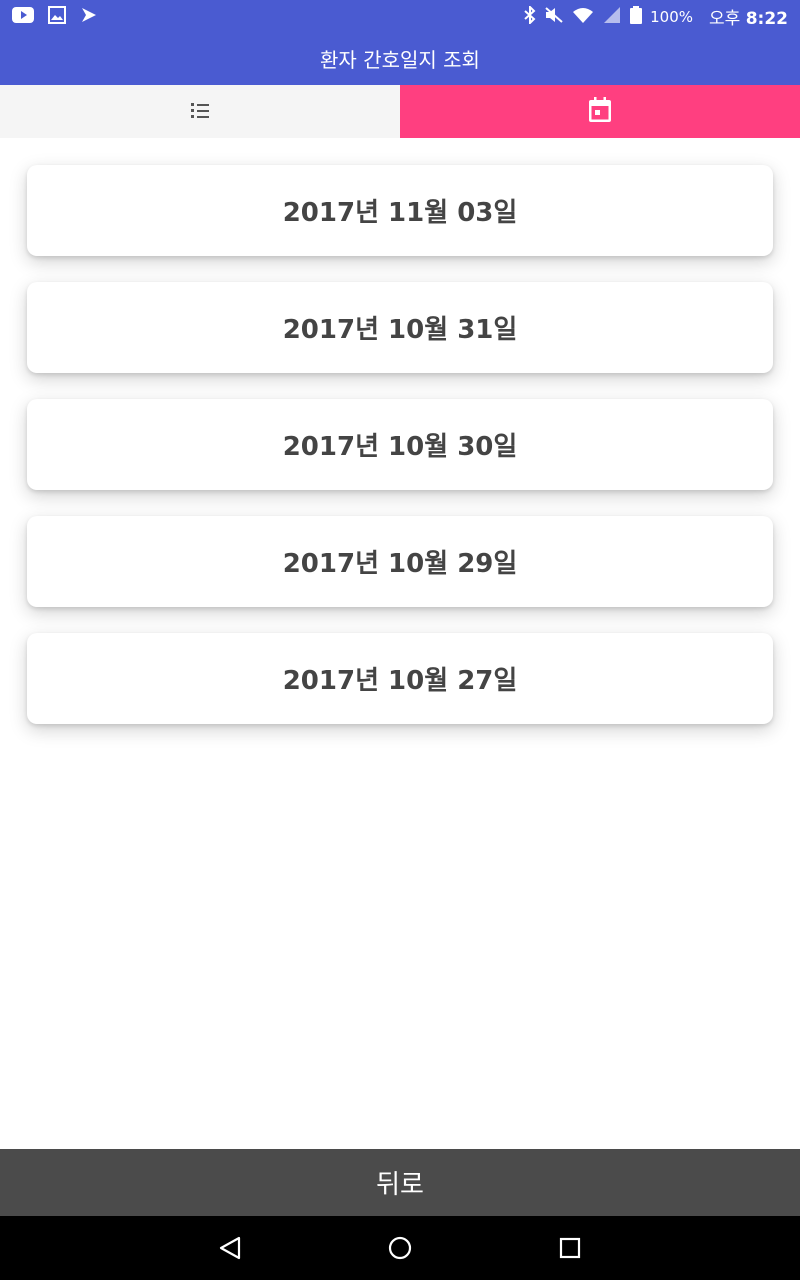 Image resolution: width=800 pixels, height=1280 pixels. Describe the element at coordinates (400, 16) in the screenshot. I see `status-bar: 100% 오후 8:22` at that location.